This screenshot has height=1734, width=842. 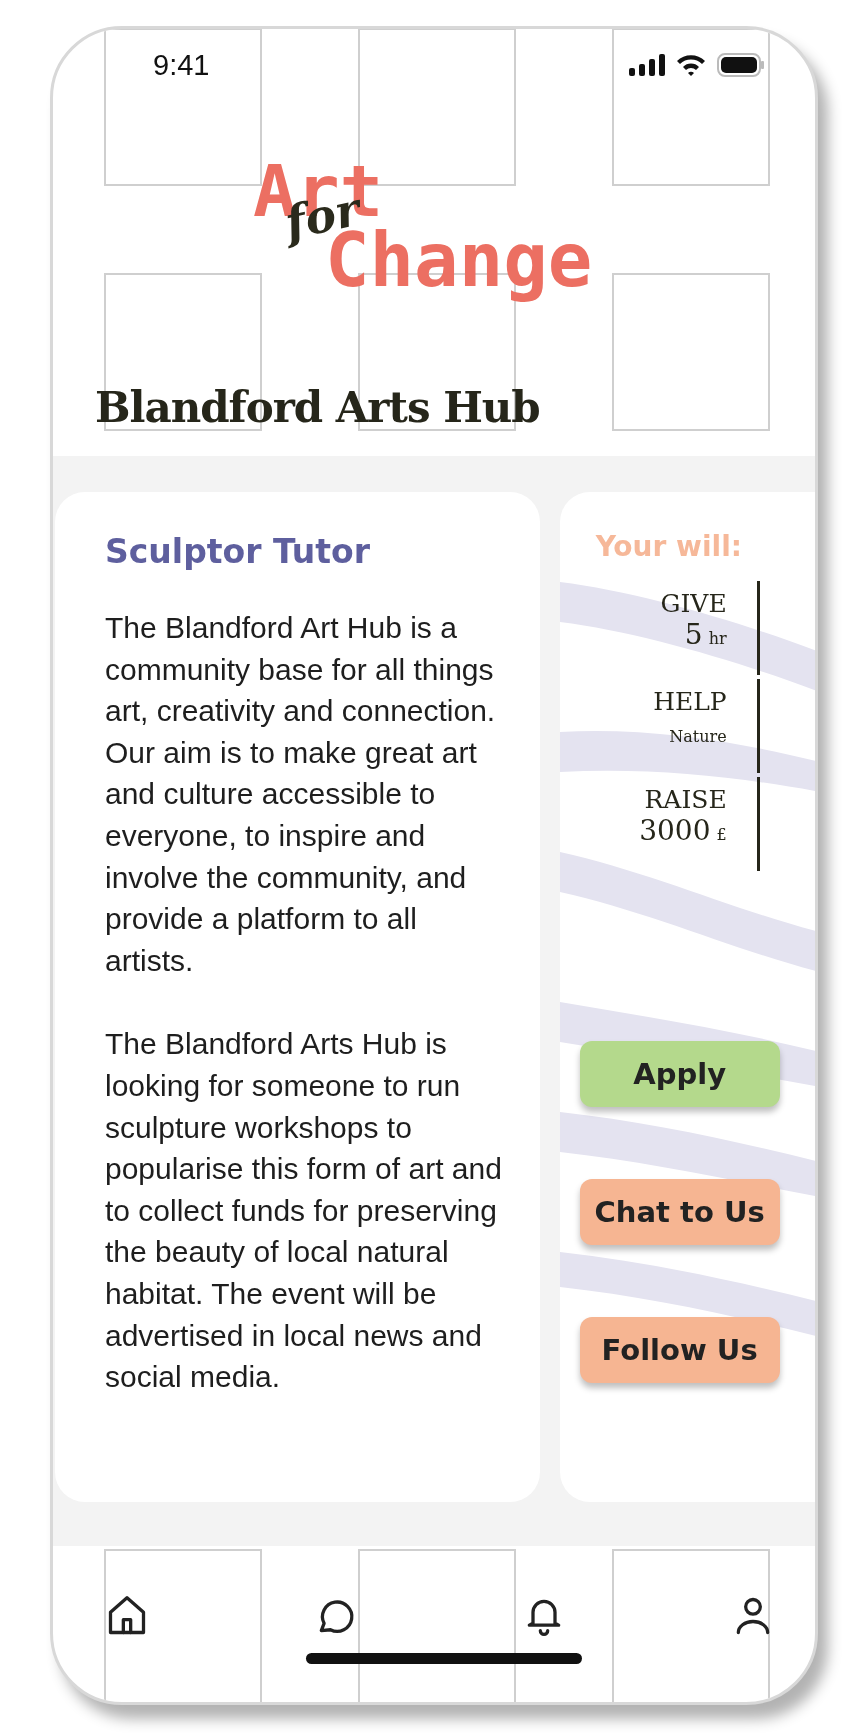 What do you see at coordinates (741, 65) in the screenshot?
I see `battery-icon` at bounding box center [741, 65].